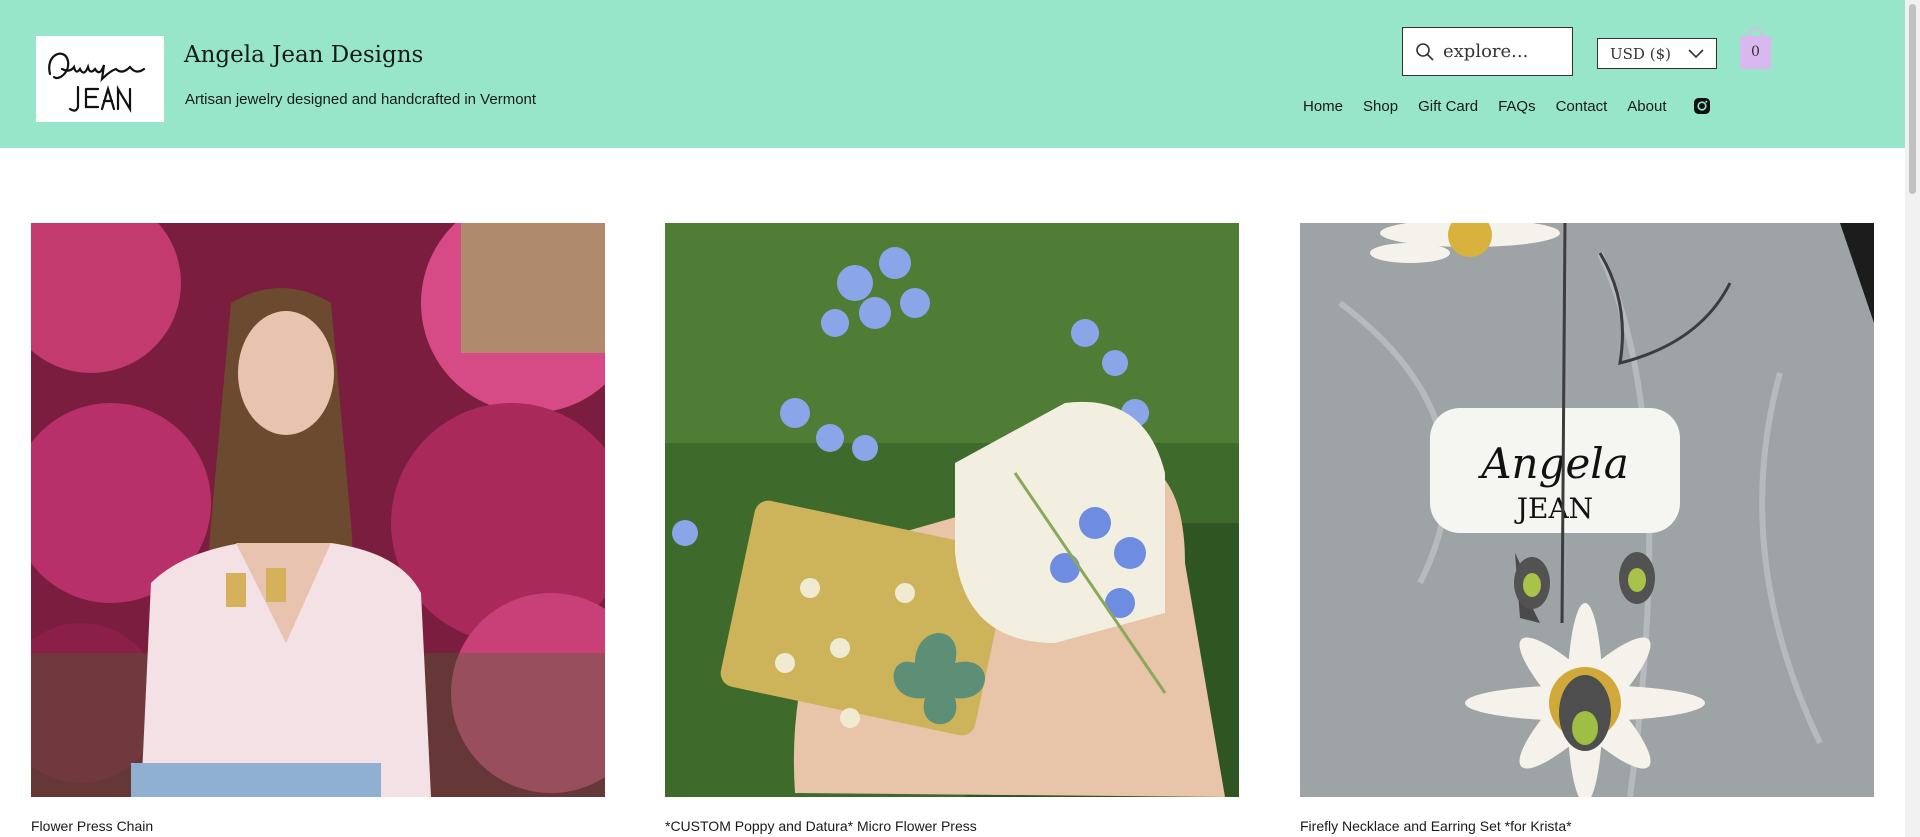  I want to click on page-scrollbar, so click(1912, 418).